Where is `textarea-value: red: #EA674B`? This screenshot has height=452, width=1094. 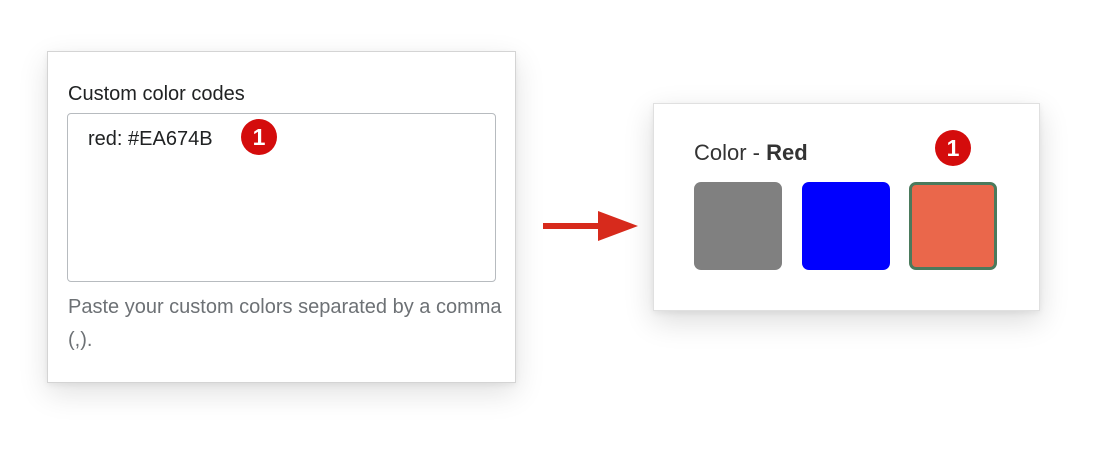 textarea-value: red: #EA674B is located at coordinates (150, 139).